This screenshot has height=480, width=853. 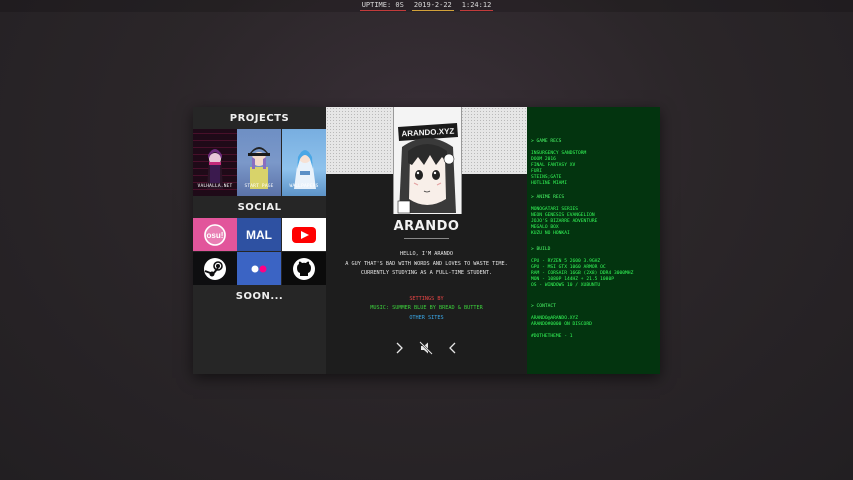 I want to click on osu-icon: osu!, so click(x=215, y=234).